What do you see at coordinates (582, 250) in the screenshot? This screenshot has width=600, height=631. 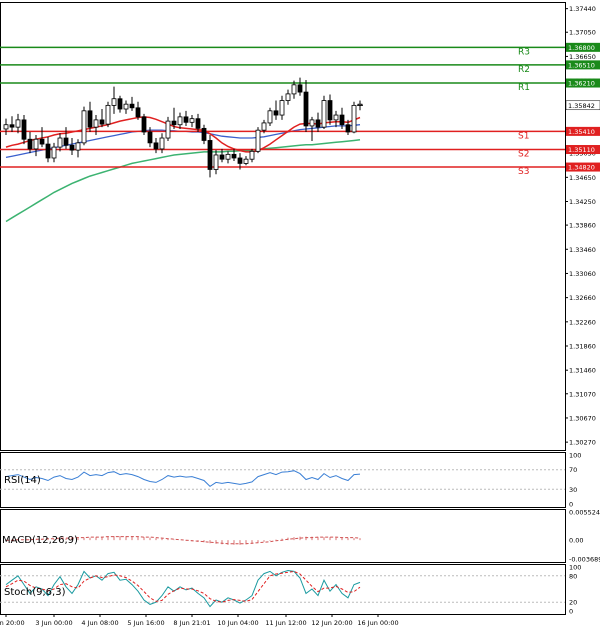 I see `price-tick-label: 1.33460` at bounding box center [582, 250].